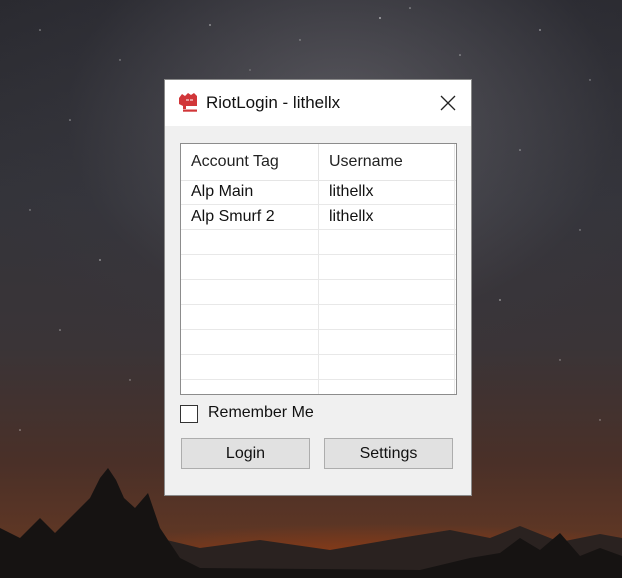 This screenshot has width=622, height=578. What do you see at coordinates (261, 413) in the screenshot?
I see `remember-me-label: Remember Me` at bounding box center [261, 413].